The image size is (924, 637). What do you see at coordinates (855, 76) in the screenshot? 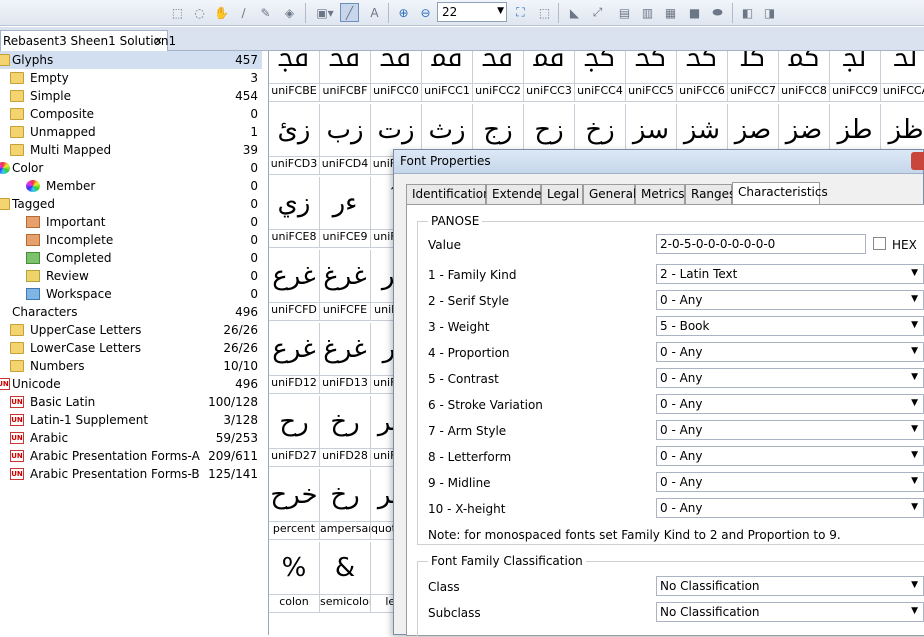
I see `glyph-cell: ﳉ uniFCC9` at bounding box center [855, 76].